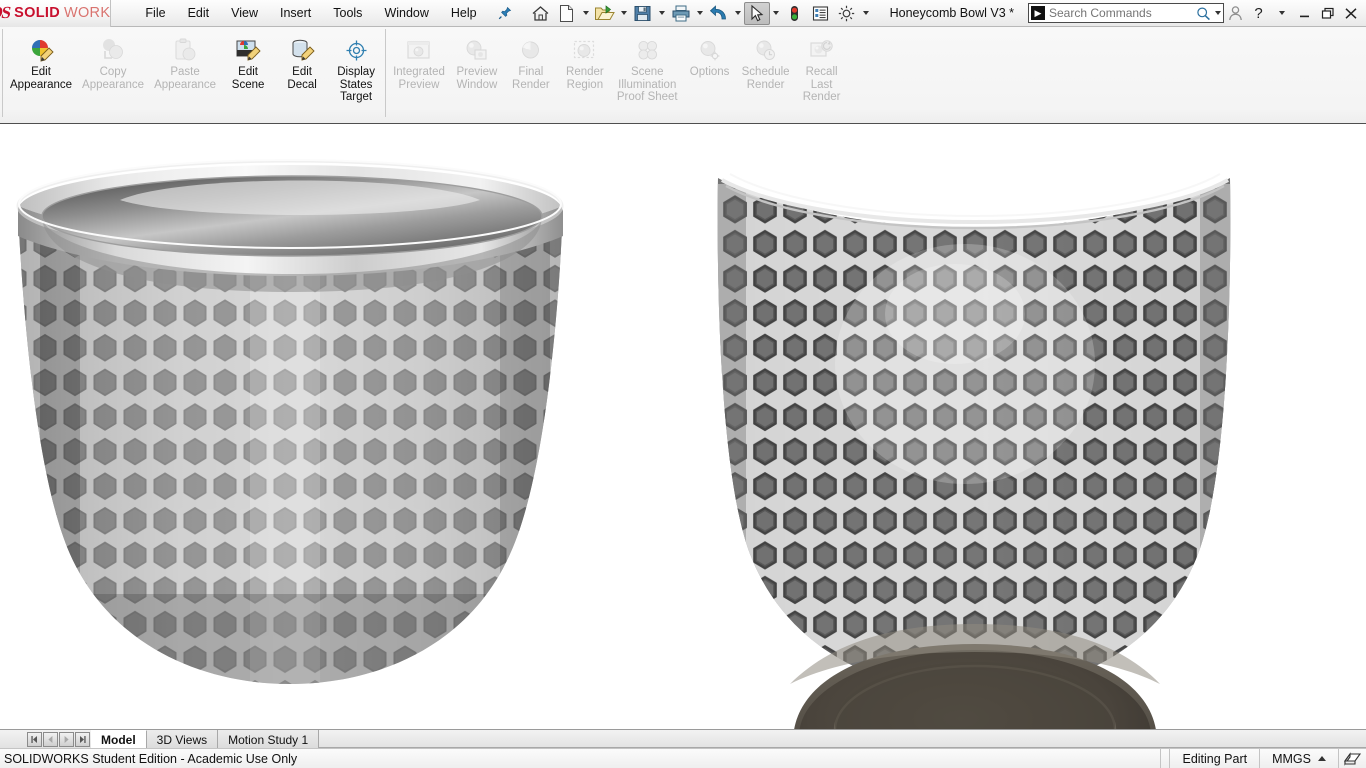 This screenshot has height=768, width=1366. I want to click on menu-item-window: Window, so click(406, 13).